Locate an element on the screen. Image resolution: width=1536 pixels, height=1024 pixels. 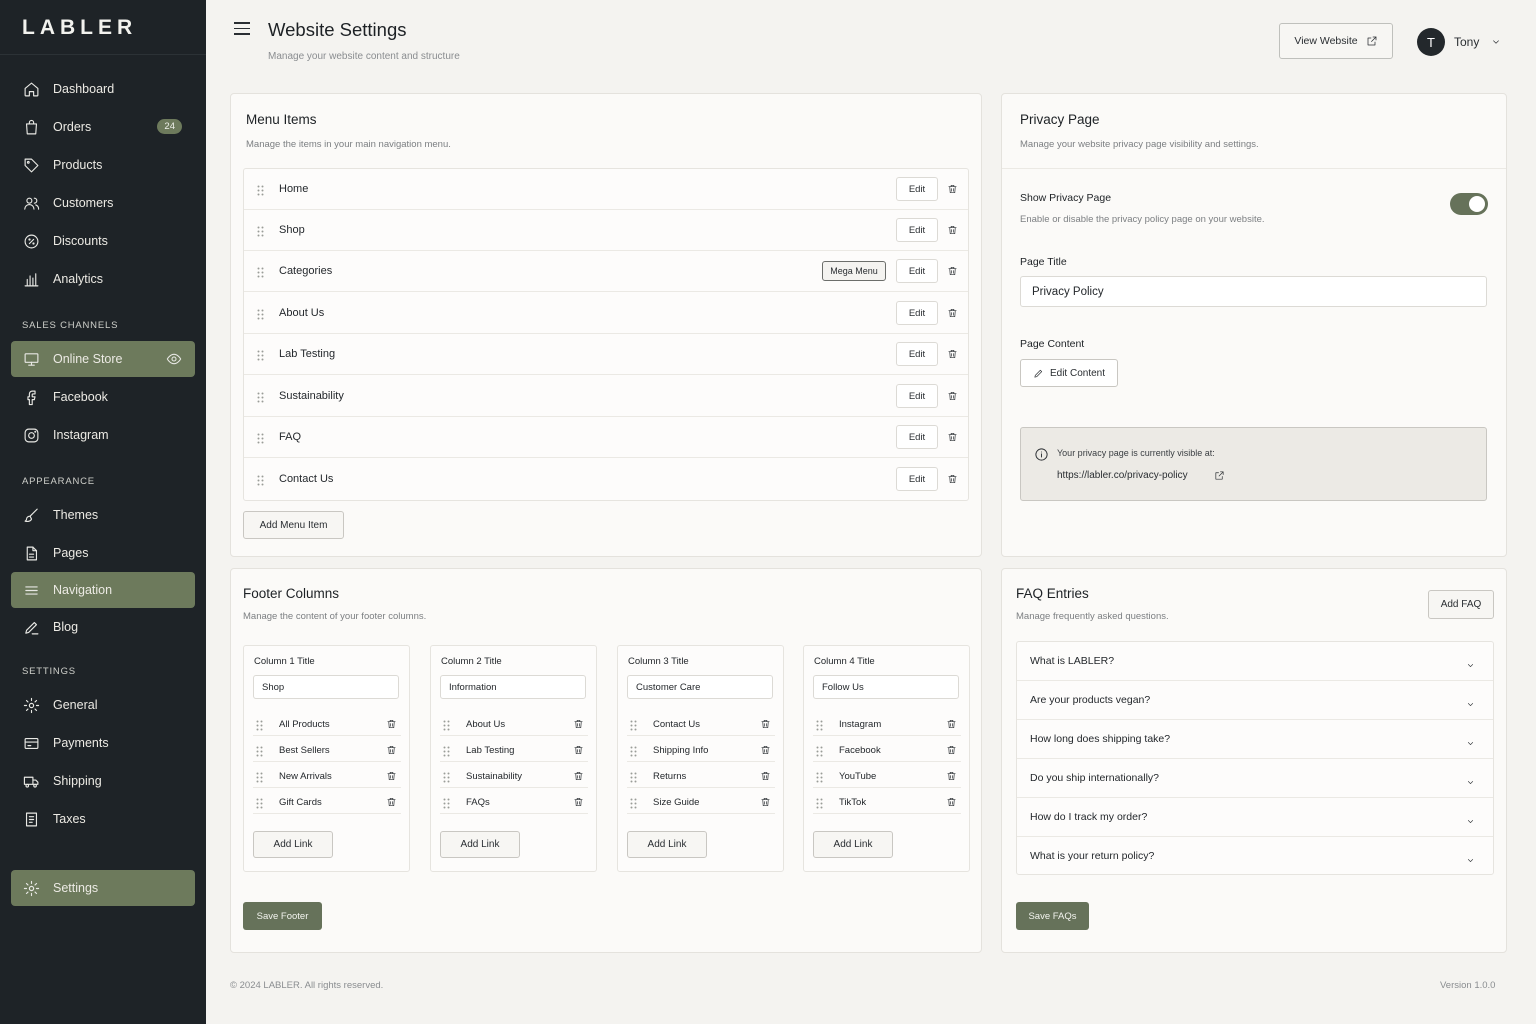
privacy-url-link: https://labler.co/privacy-policy is located at coordinates (1122, 475).